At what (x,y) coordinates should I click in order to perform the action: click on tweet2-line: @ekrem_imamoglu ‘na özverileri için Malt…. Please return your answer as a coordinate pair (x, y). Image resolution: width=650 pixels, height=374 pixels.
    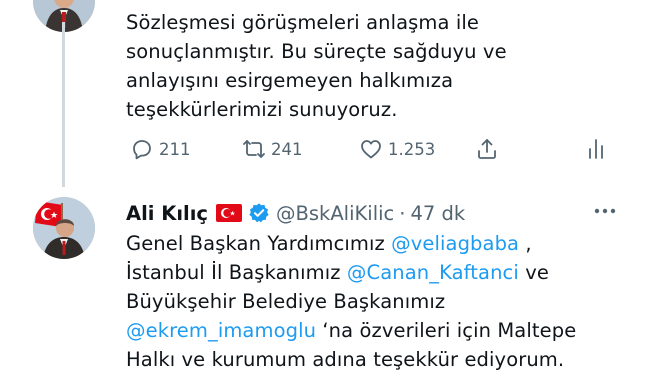
    Looking at the image, I should click on (376, 330).